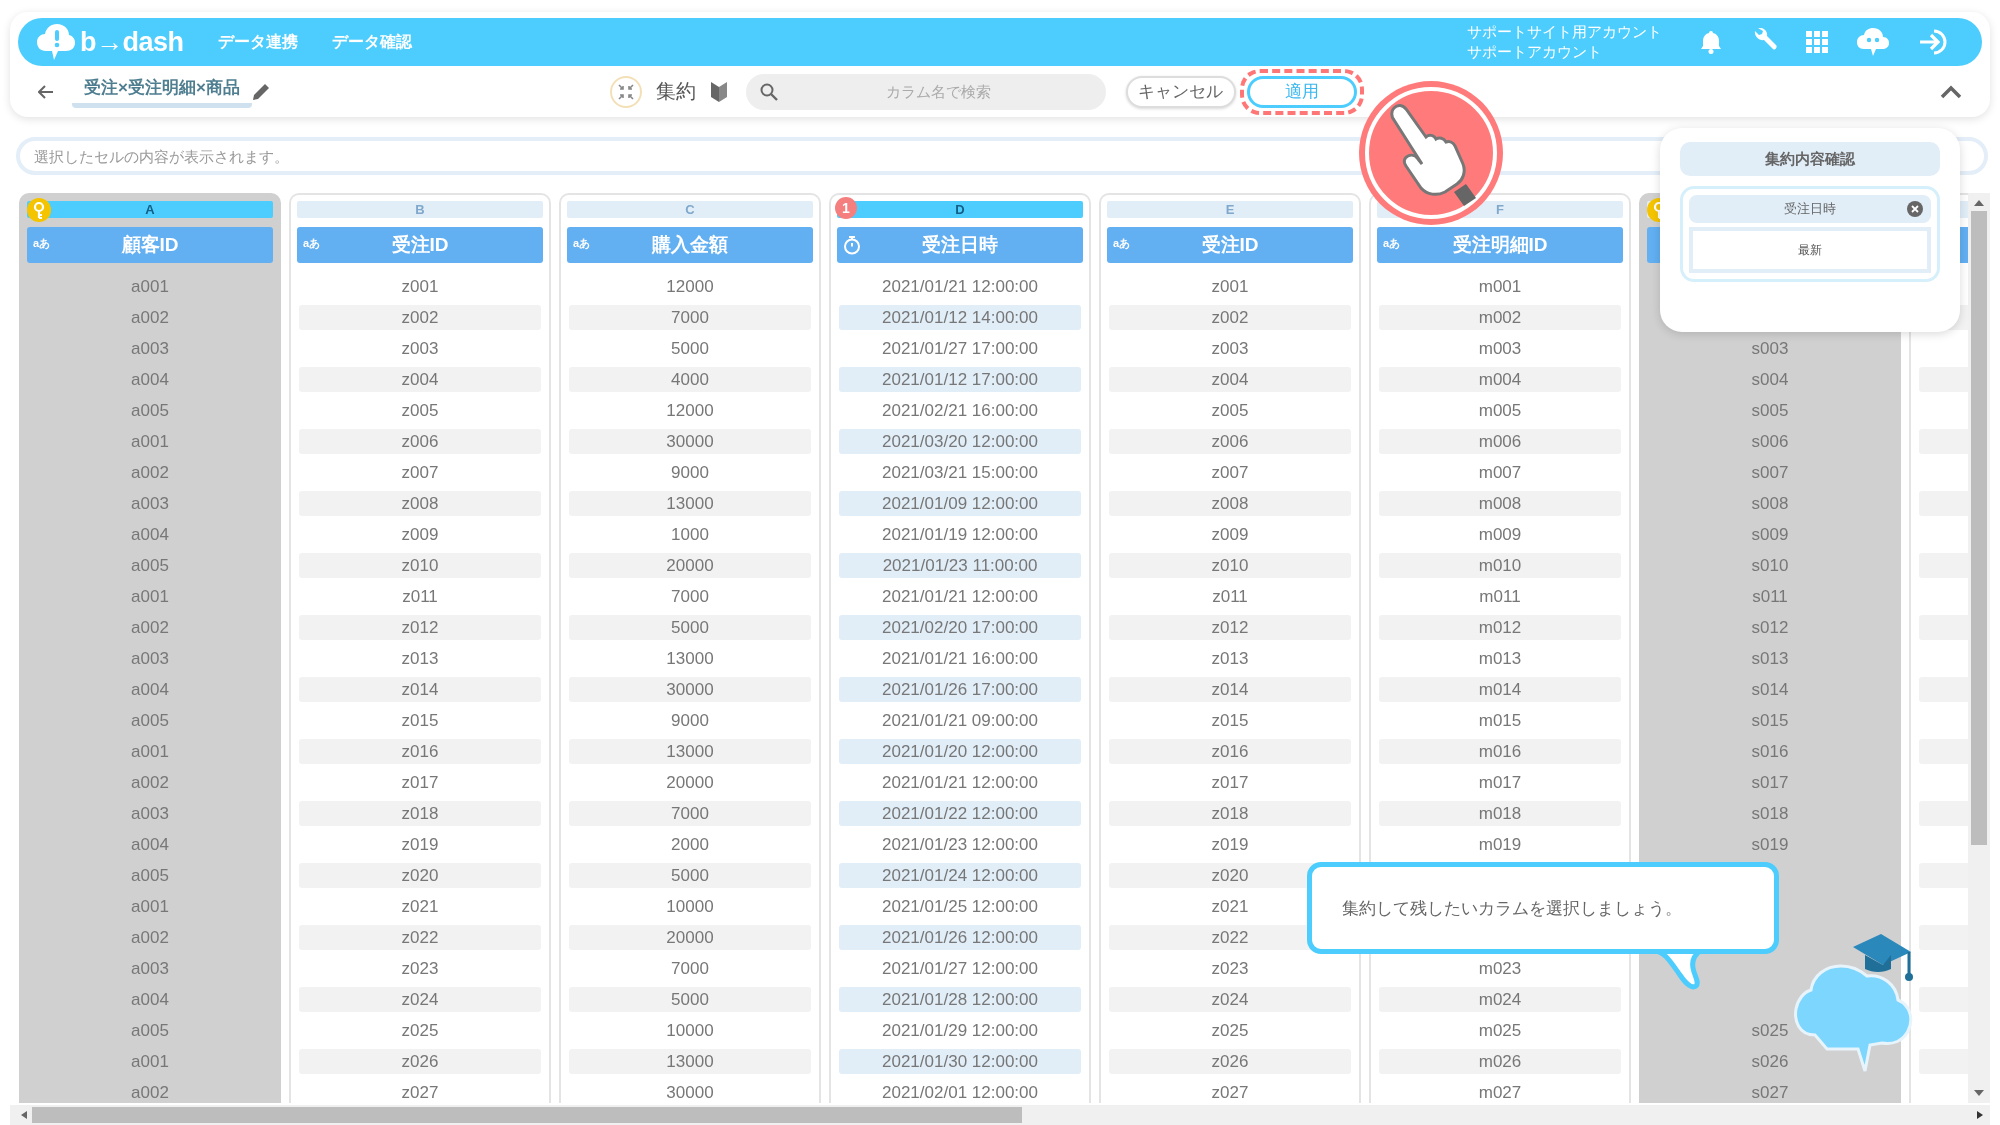 The height and width of the screenshot is (1125, 2000). Describe the element at coordinates (1230, 441) in the screenshot. I see `table-cell: z006` at that location.